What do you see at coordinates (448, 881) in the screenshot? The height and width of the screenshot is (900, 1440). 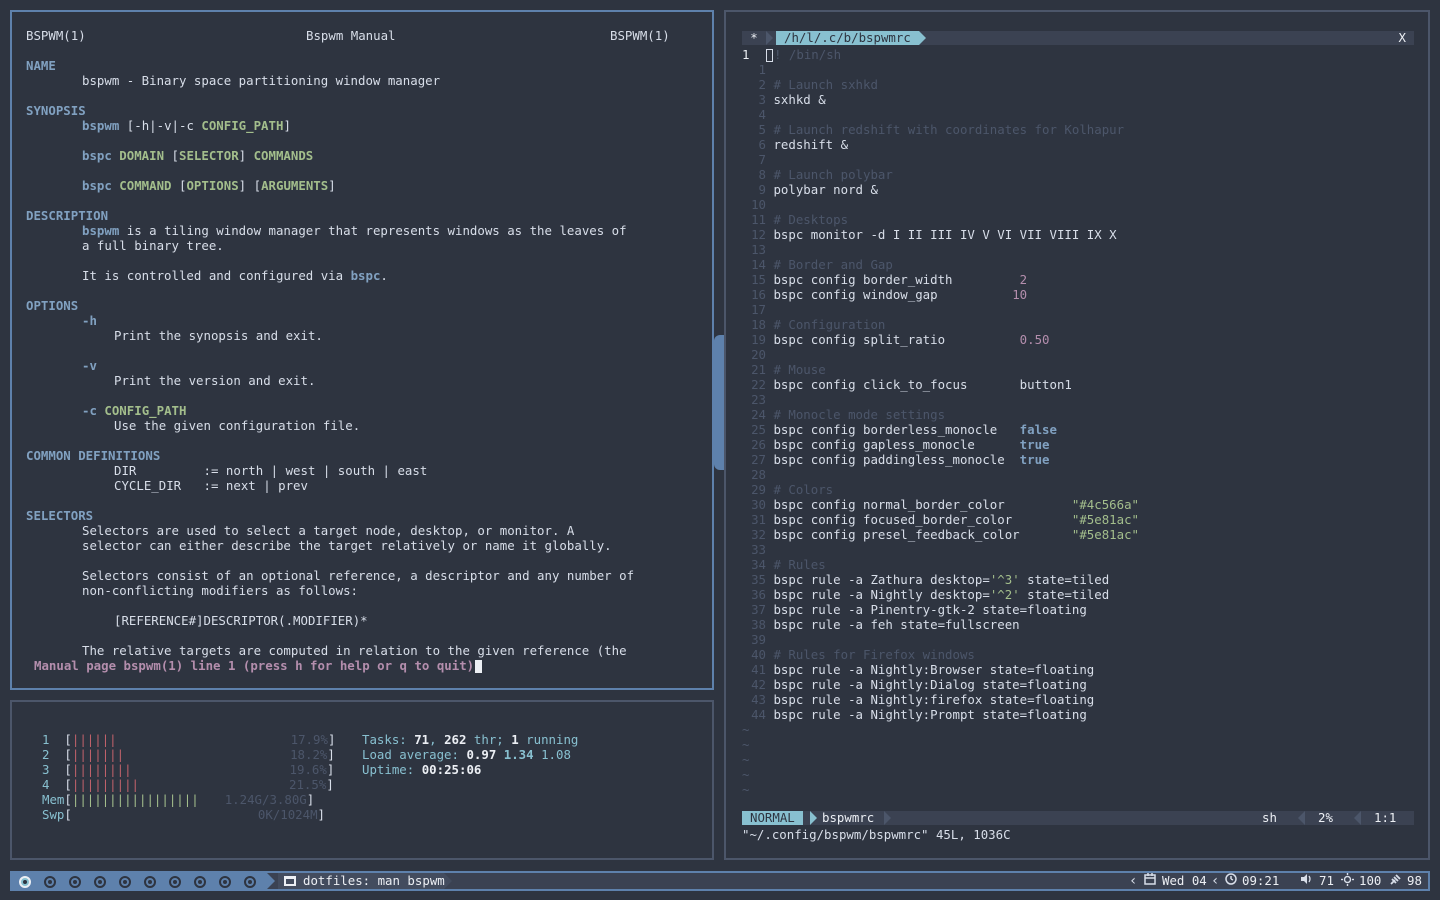 I see `window-title-arrow` at bounding box center [448, 881].